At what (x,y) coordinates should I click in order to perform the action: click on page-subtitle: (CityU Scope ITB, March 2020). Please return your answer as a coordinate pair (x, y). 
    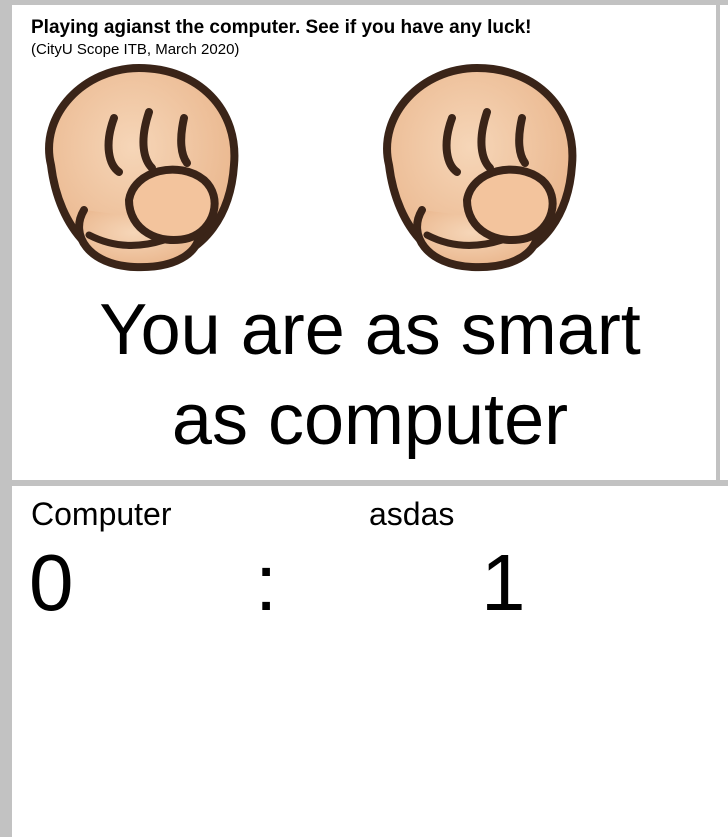
    Looking at the image, I should click on (135, 49).